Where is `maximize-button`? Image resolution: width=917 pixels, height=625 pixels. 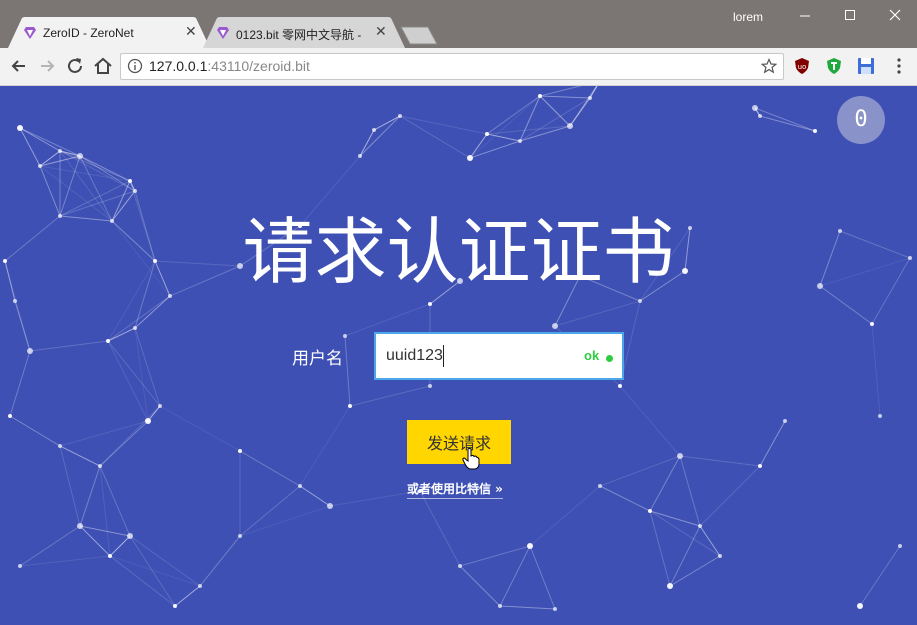 maximize-button is located at coordinates (850, 15).